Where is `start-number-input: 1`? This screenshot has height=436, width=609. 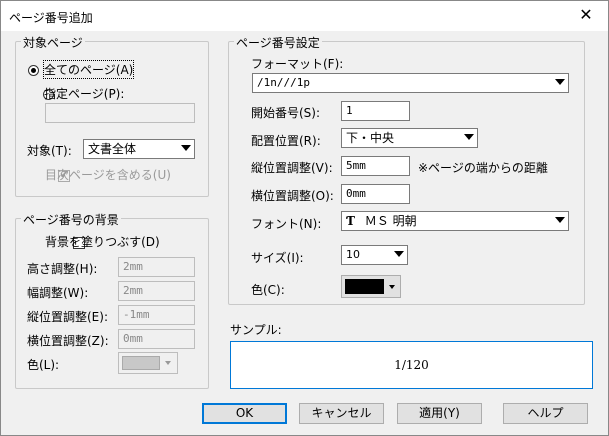
start-number-input: 1 is located at coordinates (375, 111).